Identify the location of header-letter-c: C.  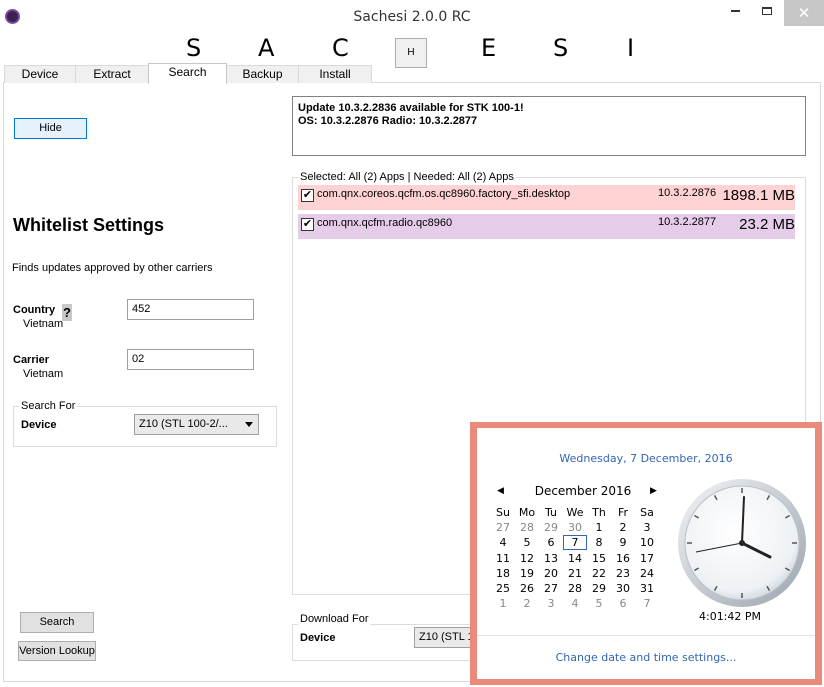
(340, 48).